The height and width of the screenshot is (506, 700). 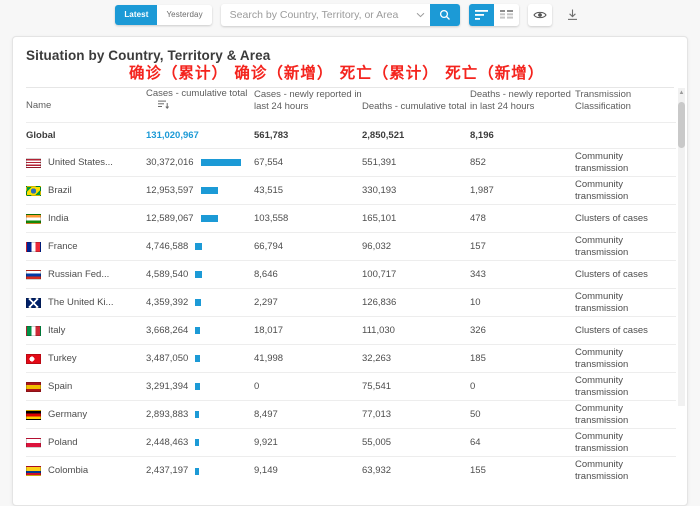 I want to click on cell-name: Spain, so click(x=86, y=386).